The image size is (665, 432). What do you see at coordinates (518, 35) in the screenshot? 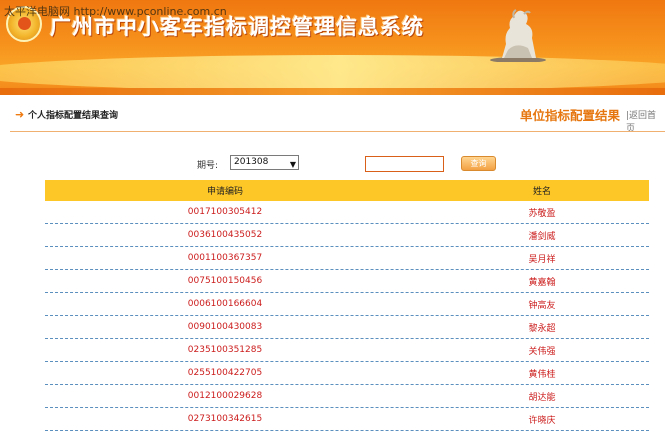
I see `five-goats-statue-image` at bounding box center [518, 35].